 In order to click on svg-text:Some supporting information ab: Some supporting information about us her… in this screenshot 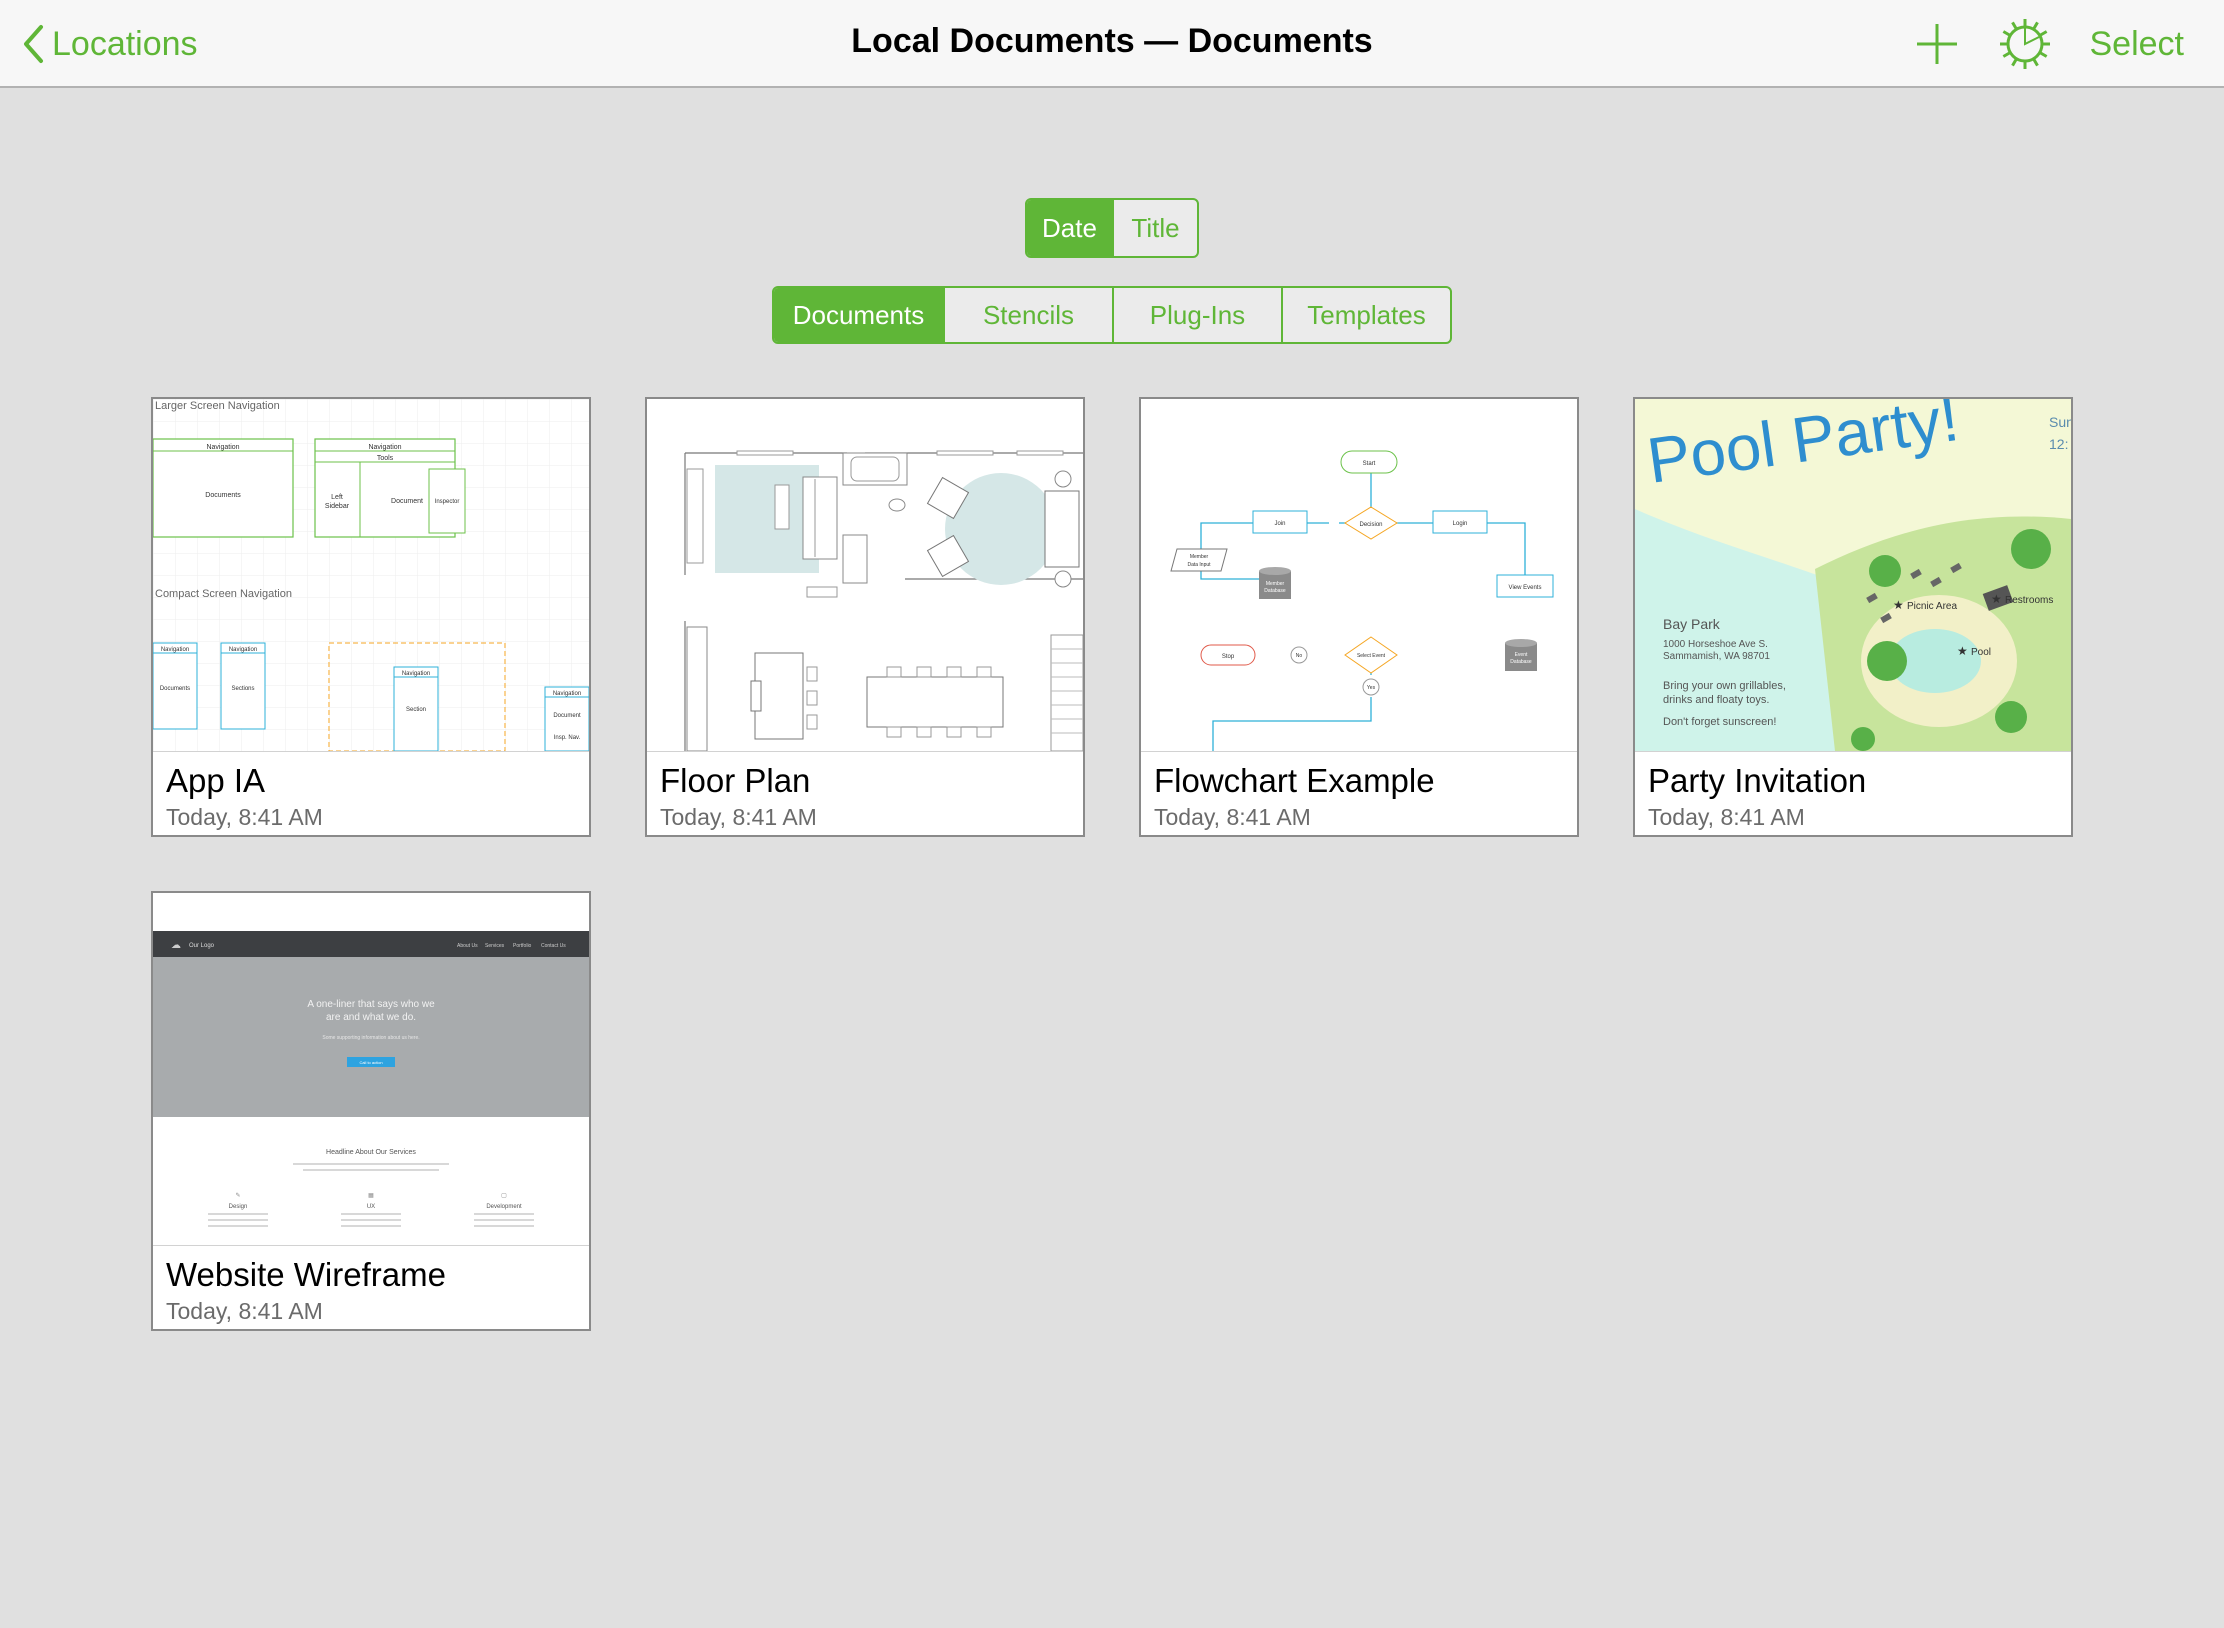, I will do `click(370, 1038)`.